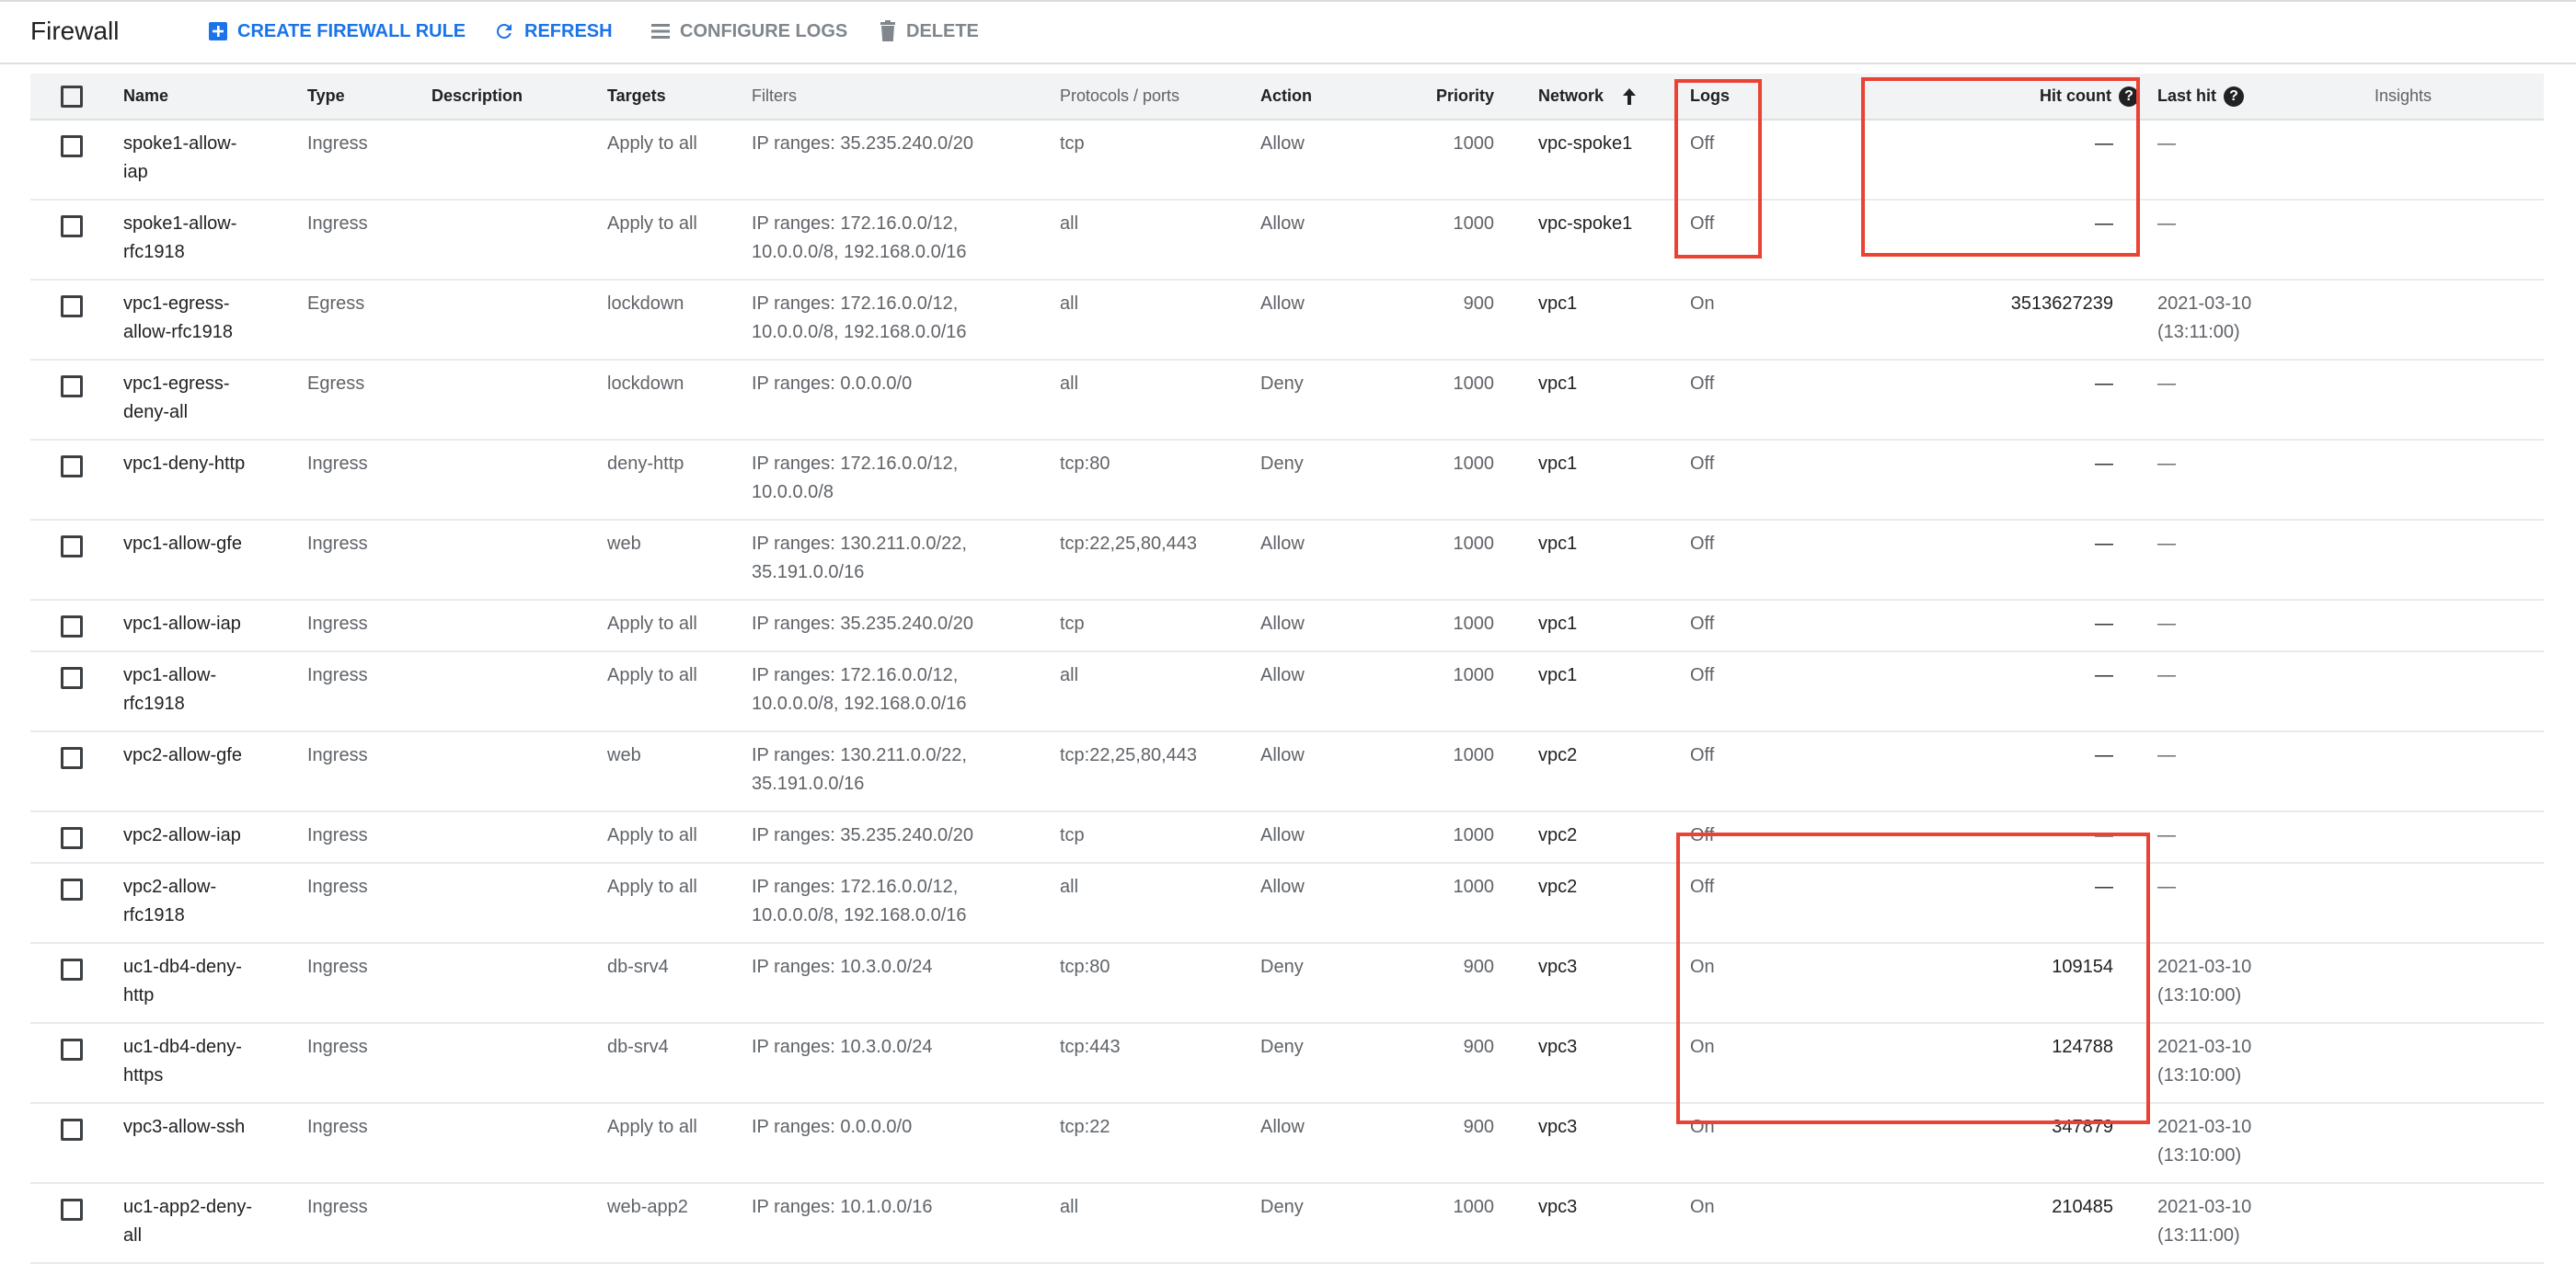 Image resolution: width=2576 pixels, height=1264 pixels. What do you see at coordinates (337, 755) in the screenshot?
I see `rule-type: Ingress` at bounding box center [337, 755].